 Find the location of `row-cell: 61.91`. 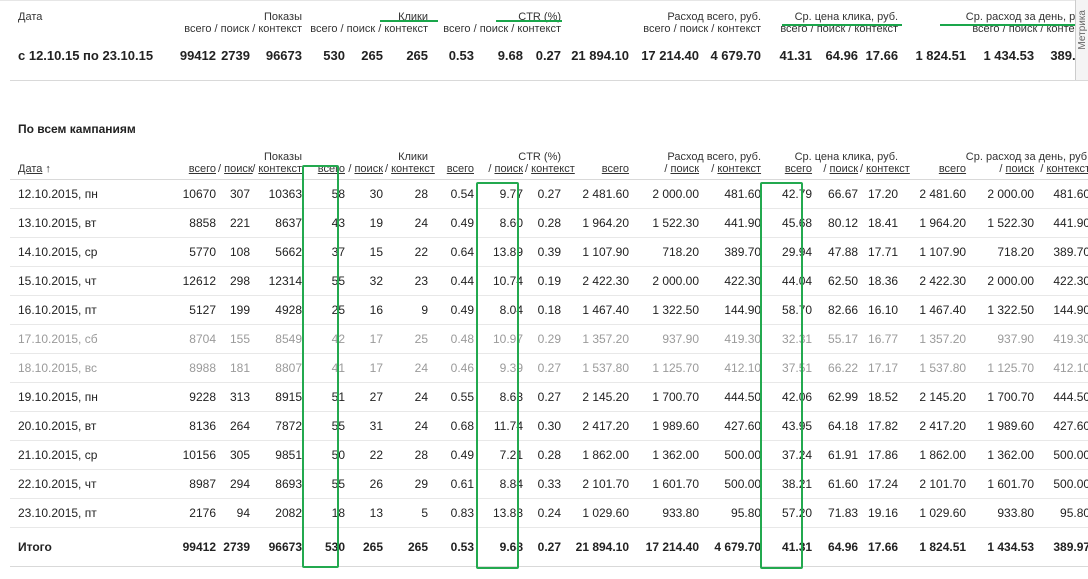

row-cell: 61.91 is located at coordinates (837, 455).